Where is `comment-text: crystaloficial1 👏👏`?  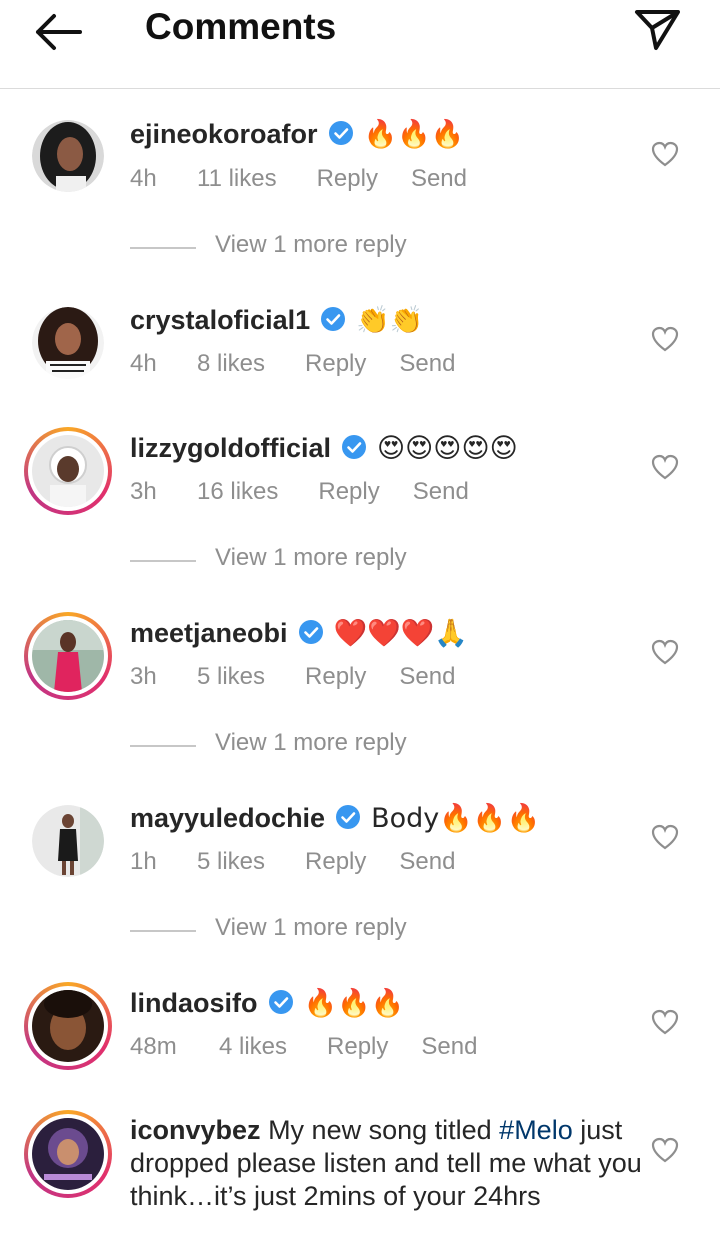
comment-text: crystaloficial1 👏👏 is located at coordinates (276, 320).